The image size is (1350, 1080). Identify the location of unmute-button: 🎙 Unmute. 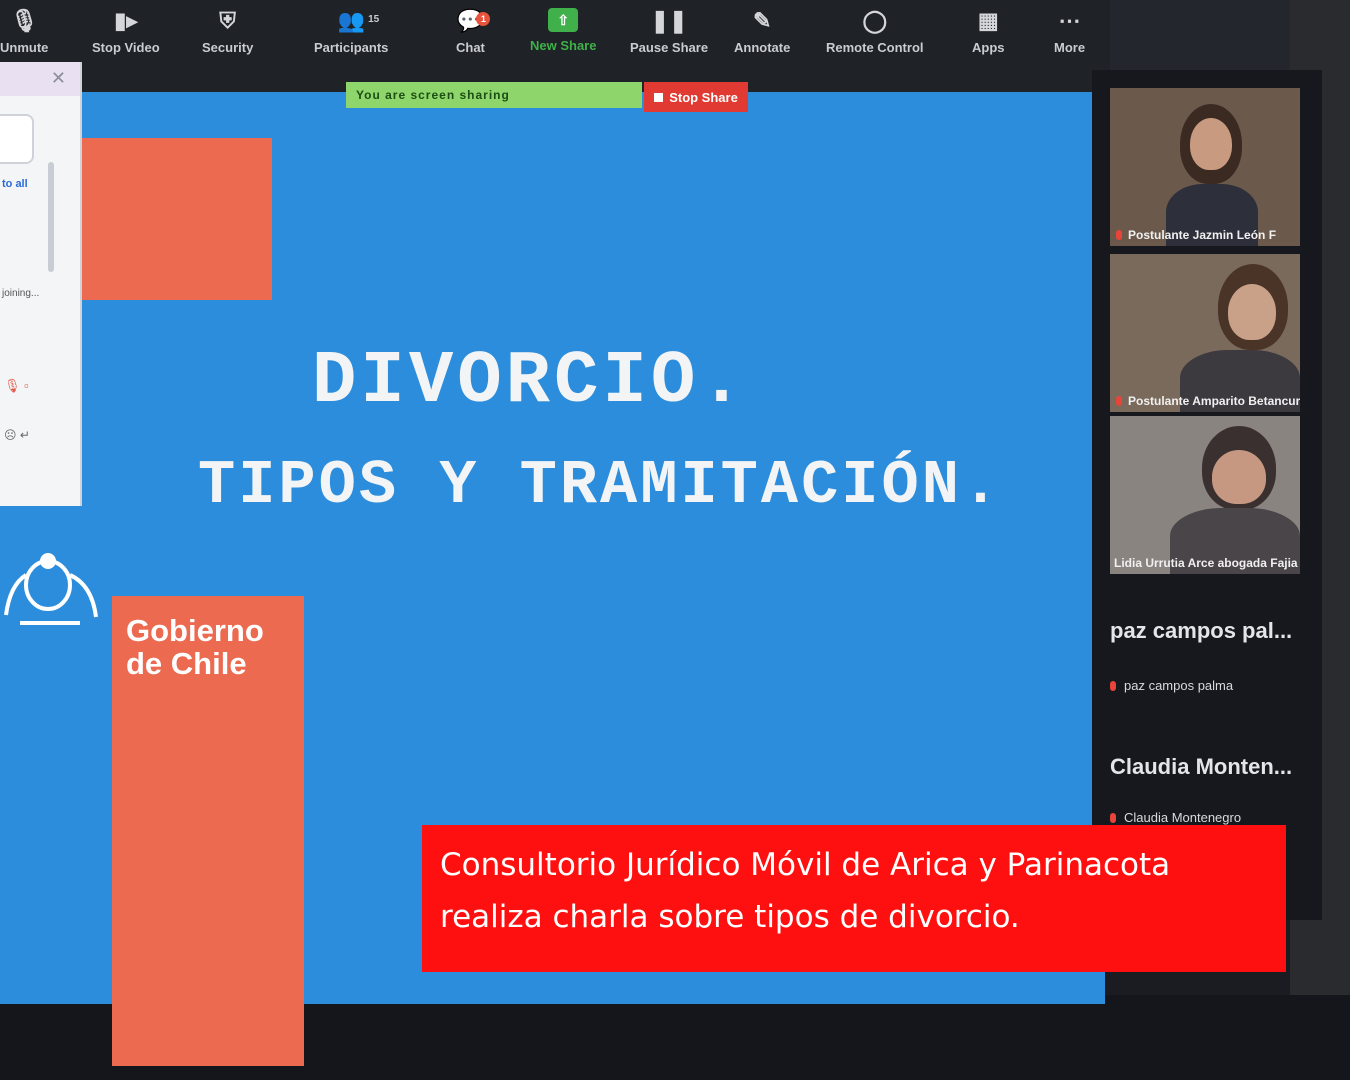
(24, 31).